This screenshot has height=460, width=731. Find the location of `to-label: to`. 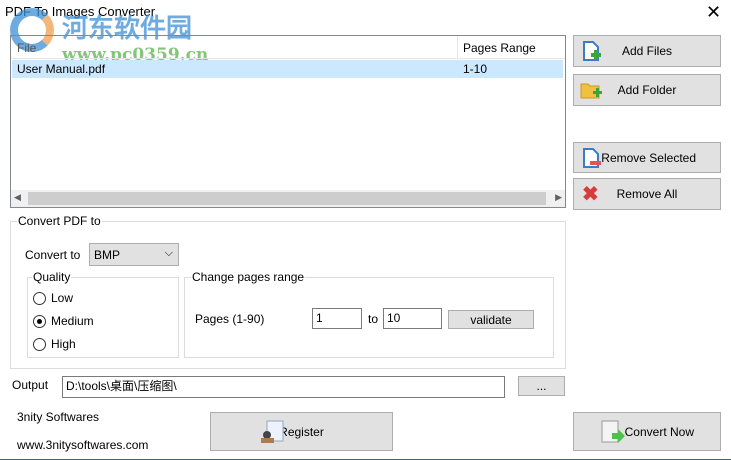

to-label: to is located at coordinates (373, 319).